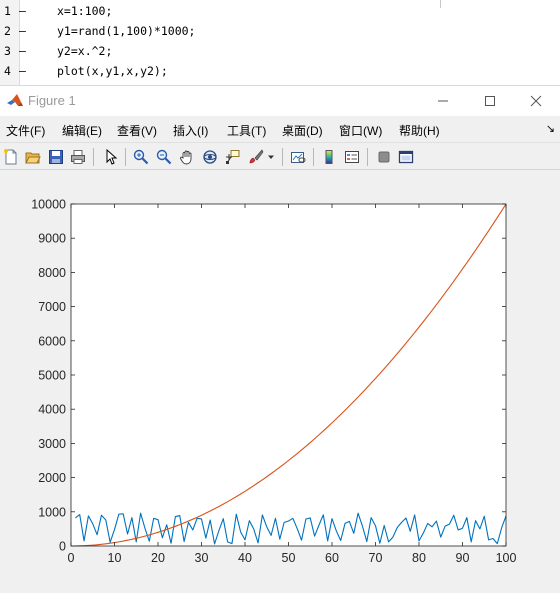 This screenshot has height=593, width=560. Describe the element at coordinates (360, 130) in the screenshot. I see `menu-window: 窗口(W)` at that location.